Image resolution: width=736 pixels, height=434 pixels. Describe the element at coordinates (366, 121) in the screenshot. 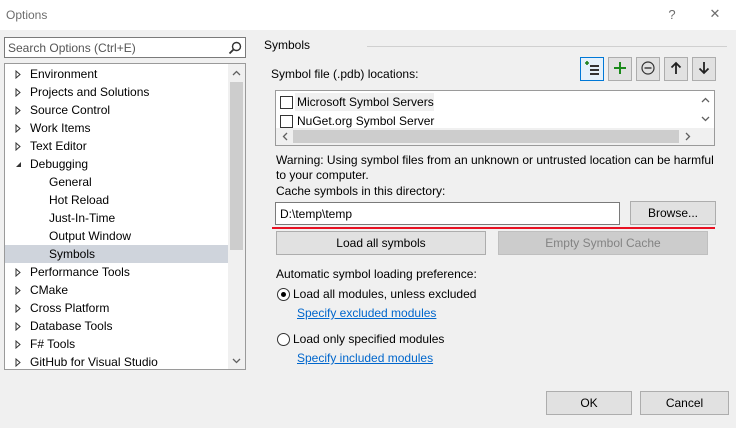

I see `location-label: NuGet.org Symbol Server` at that location.